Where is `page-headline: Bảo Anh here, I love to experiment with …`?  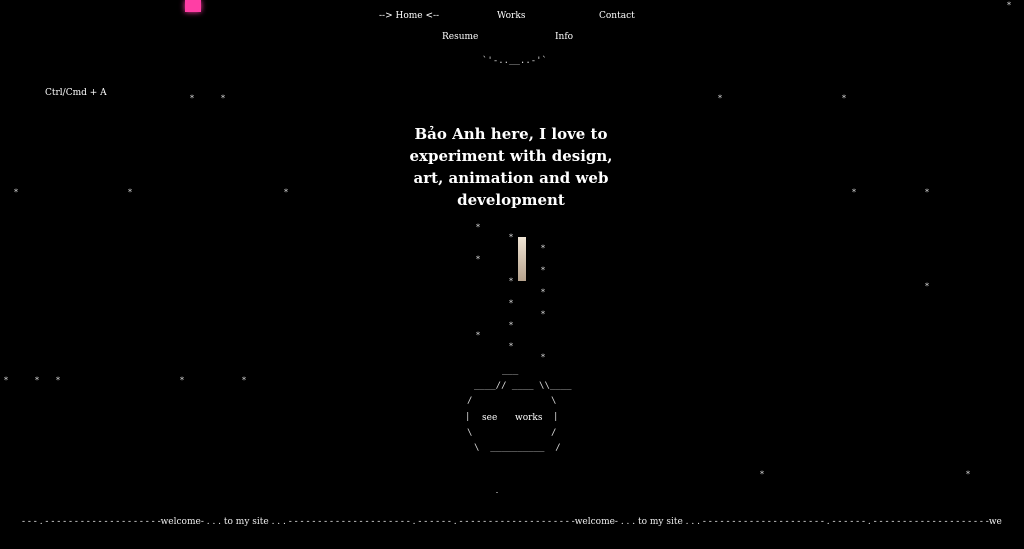 page-headline: Bảo Anh here, I love to experiment with … is located at coordinates (511, 167).